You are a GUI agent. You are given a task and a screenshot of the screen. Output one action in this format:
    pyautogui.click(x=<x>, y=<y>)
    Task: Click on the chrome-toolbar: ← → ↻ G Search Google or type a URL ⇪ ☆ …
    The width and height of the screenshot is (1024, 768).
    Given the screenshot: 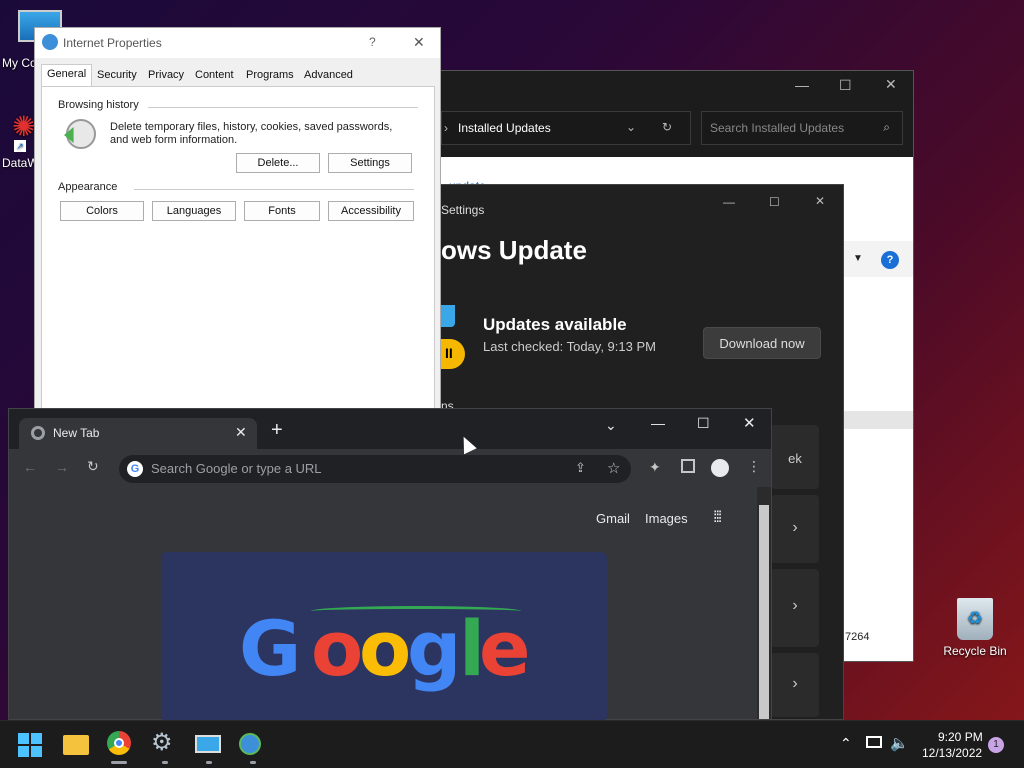 What is the action you would take?
    pyautogui.click(x=390, y=468)
    